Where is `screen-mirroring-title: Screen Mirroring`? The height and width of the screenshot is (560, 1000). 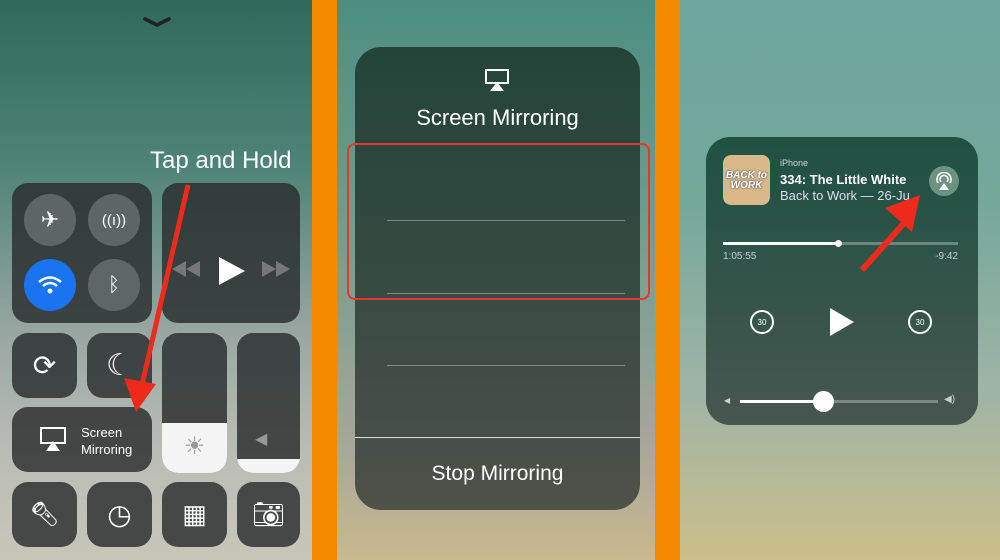 screen-mirroring-title: Screen Mirroring is located at coordinates (497, 117).